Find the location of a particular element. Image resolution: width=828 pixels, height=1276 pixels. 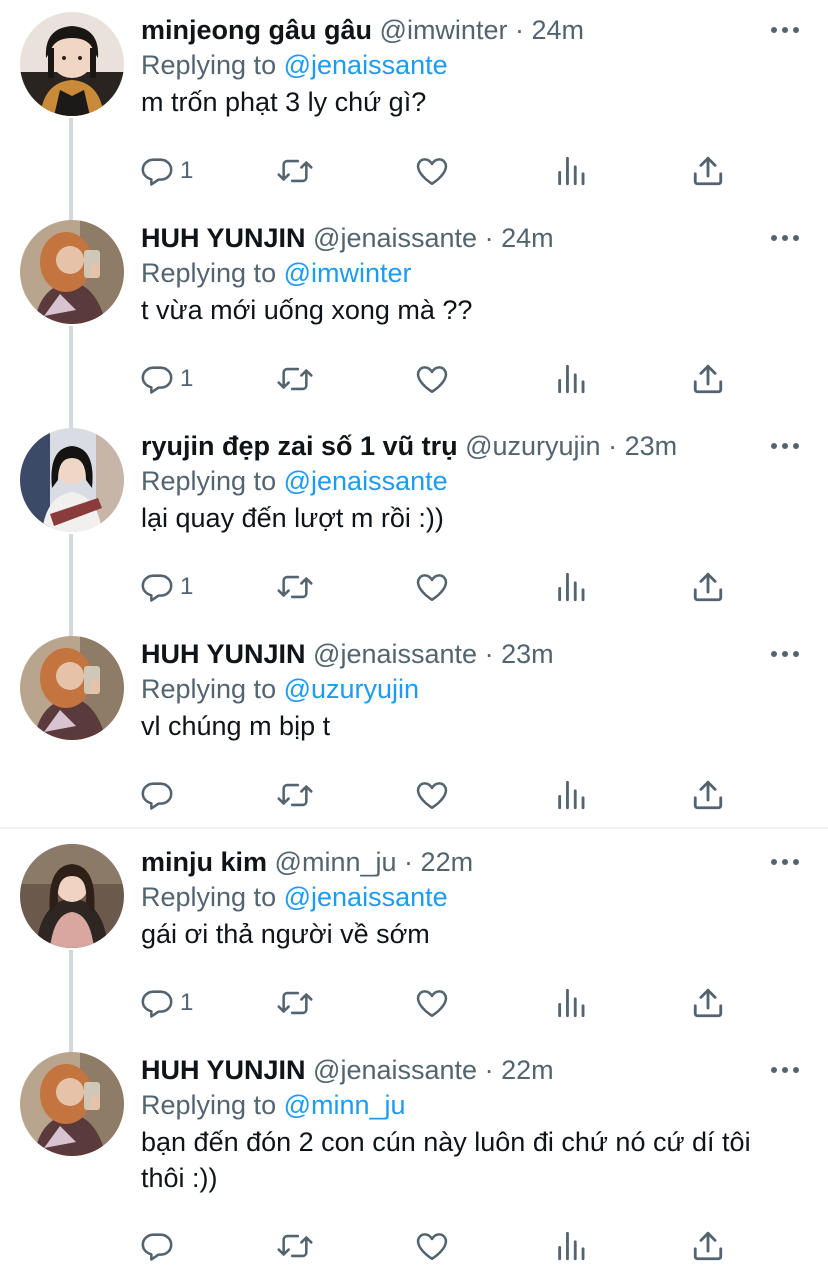

tweet-header: minju kim @minn_ju · 22m is located at coordinates (449, 862).